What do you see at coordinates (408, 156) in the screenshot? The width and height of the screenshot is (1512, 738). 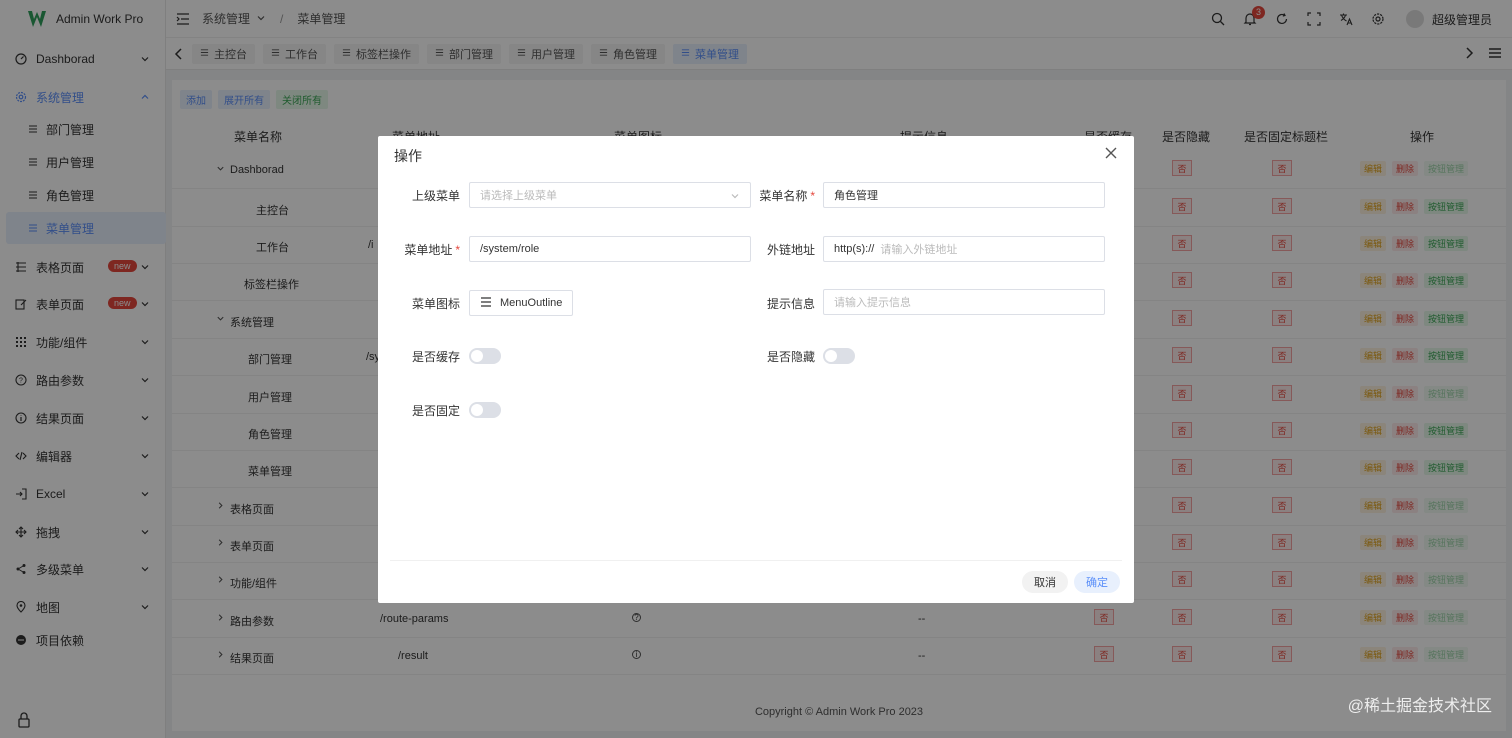 I see `dialog-title: 操作` at bounding box center [408, 156].